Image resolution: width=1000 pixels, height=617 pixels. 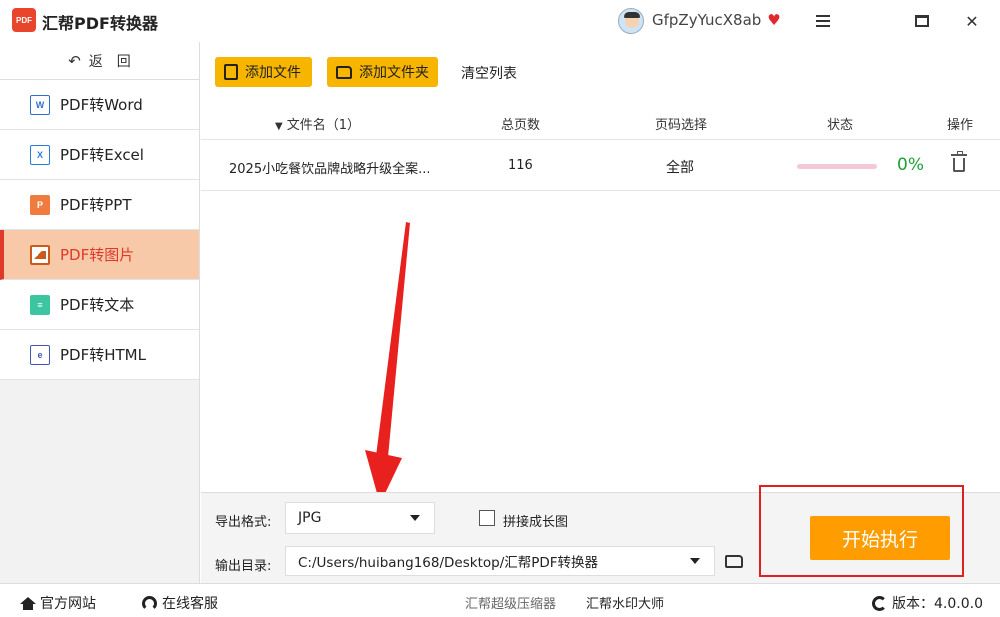 I want to click on sidebar-item-label: PDF转图片, so click(x=97, y=255).